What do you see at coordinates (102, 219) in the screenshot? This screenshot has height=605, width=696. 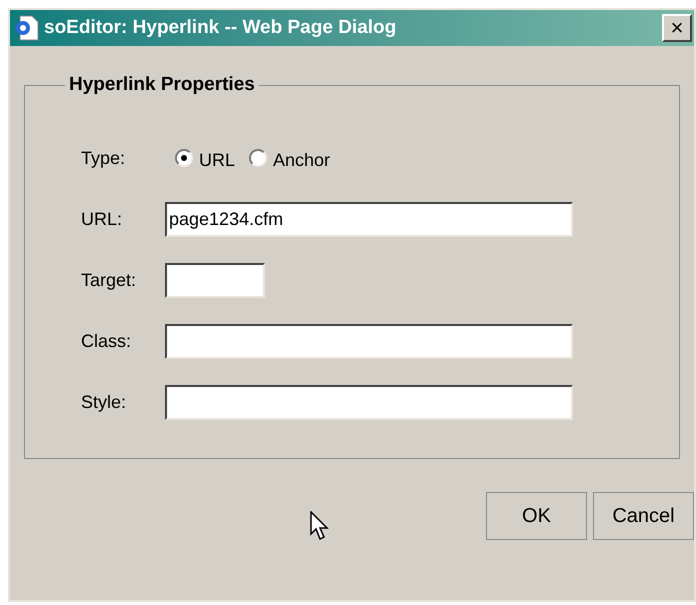 I see `field-label: URL:` at bounding box center [102, 219].